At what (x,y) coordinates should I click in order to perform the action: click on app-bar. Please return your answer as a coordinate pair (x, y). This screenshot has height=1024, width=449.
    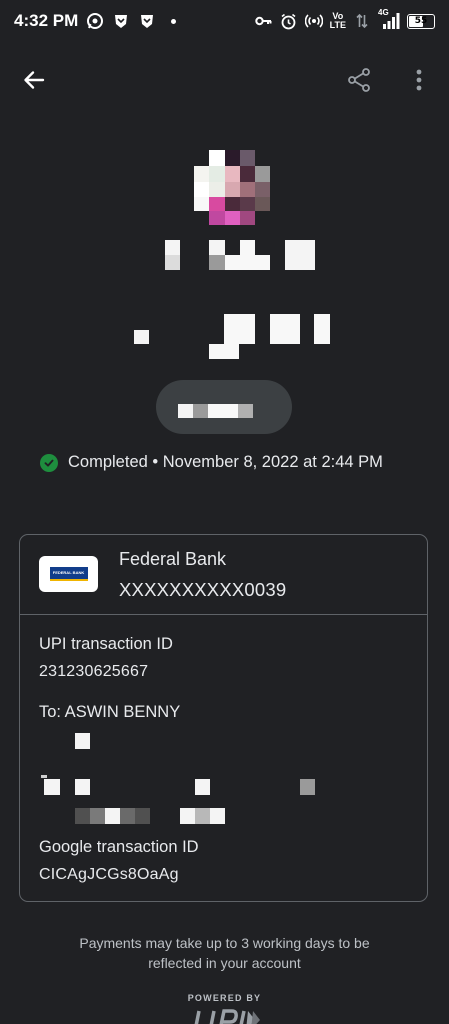
    Looking at the image, I should click on (224, 80).